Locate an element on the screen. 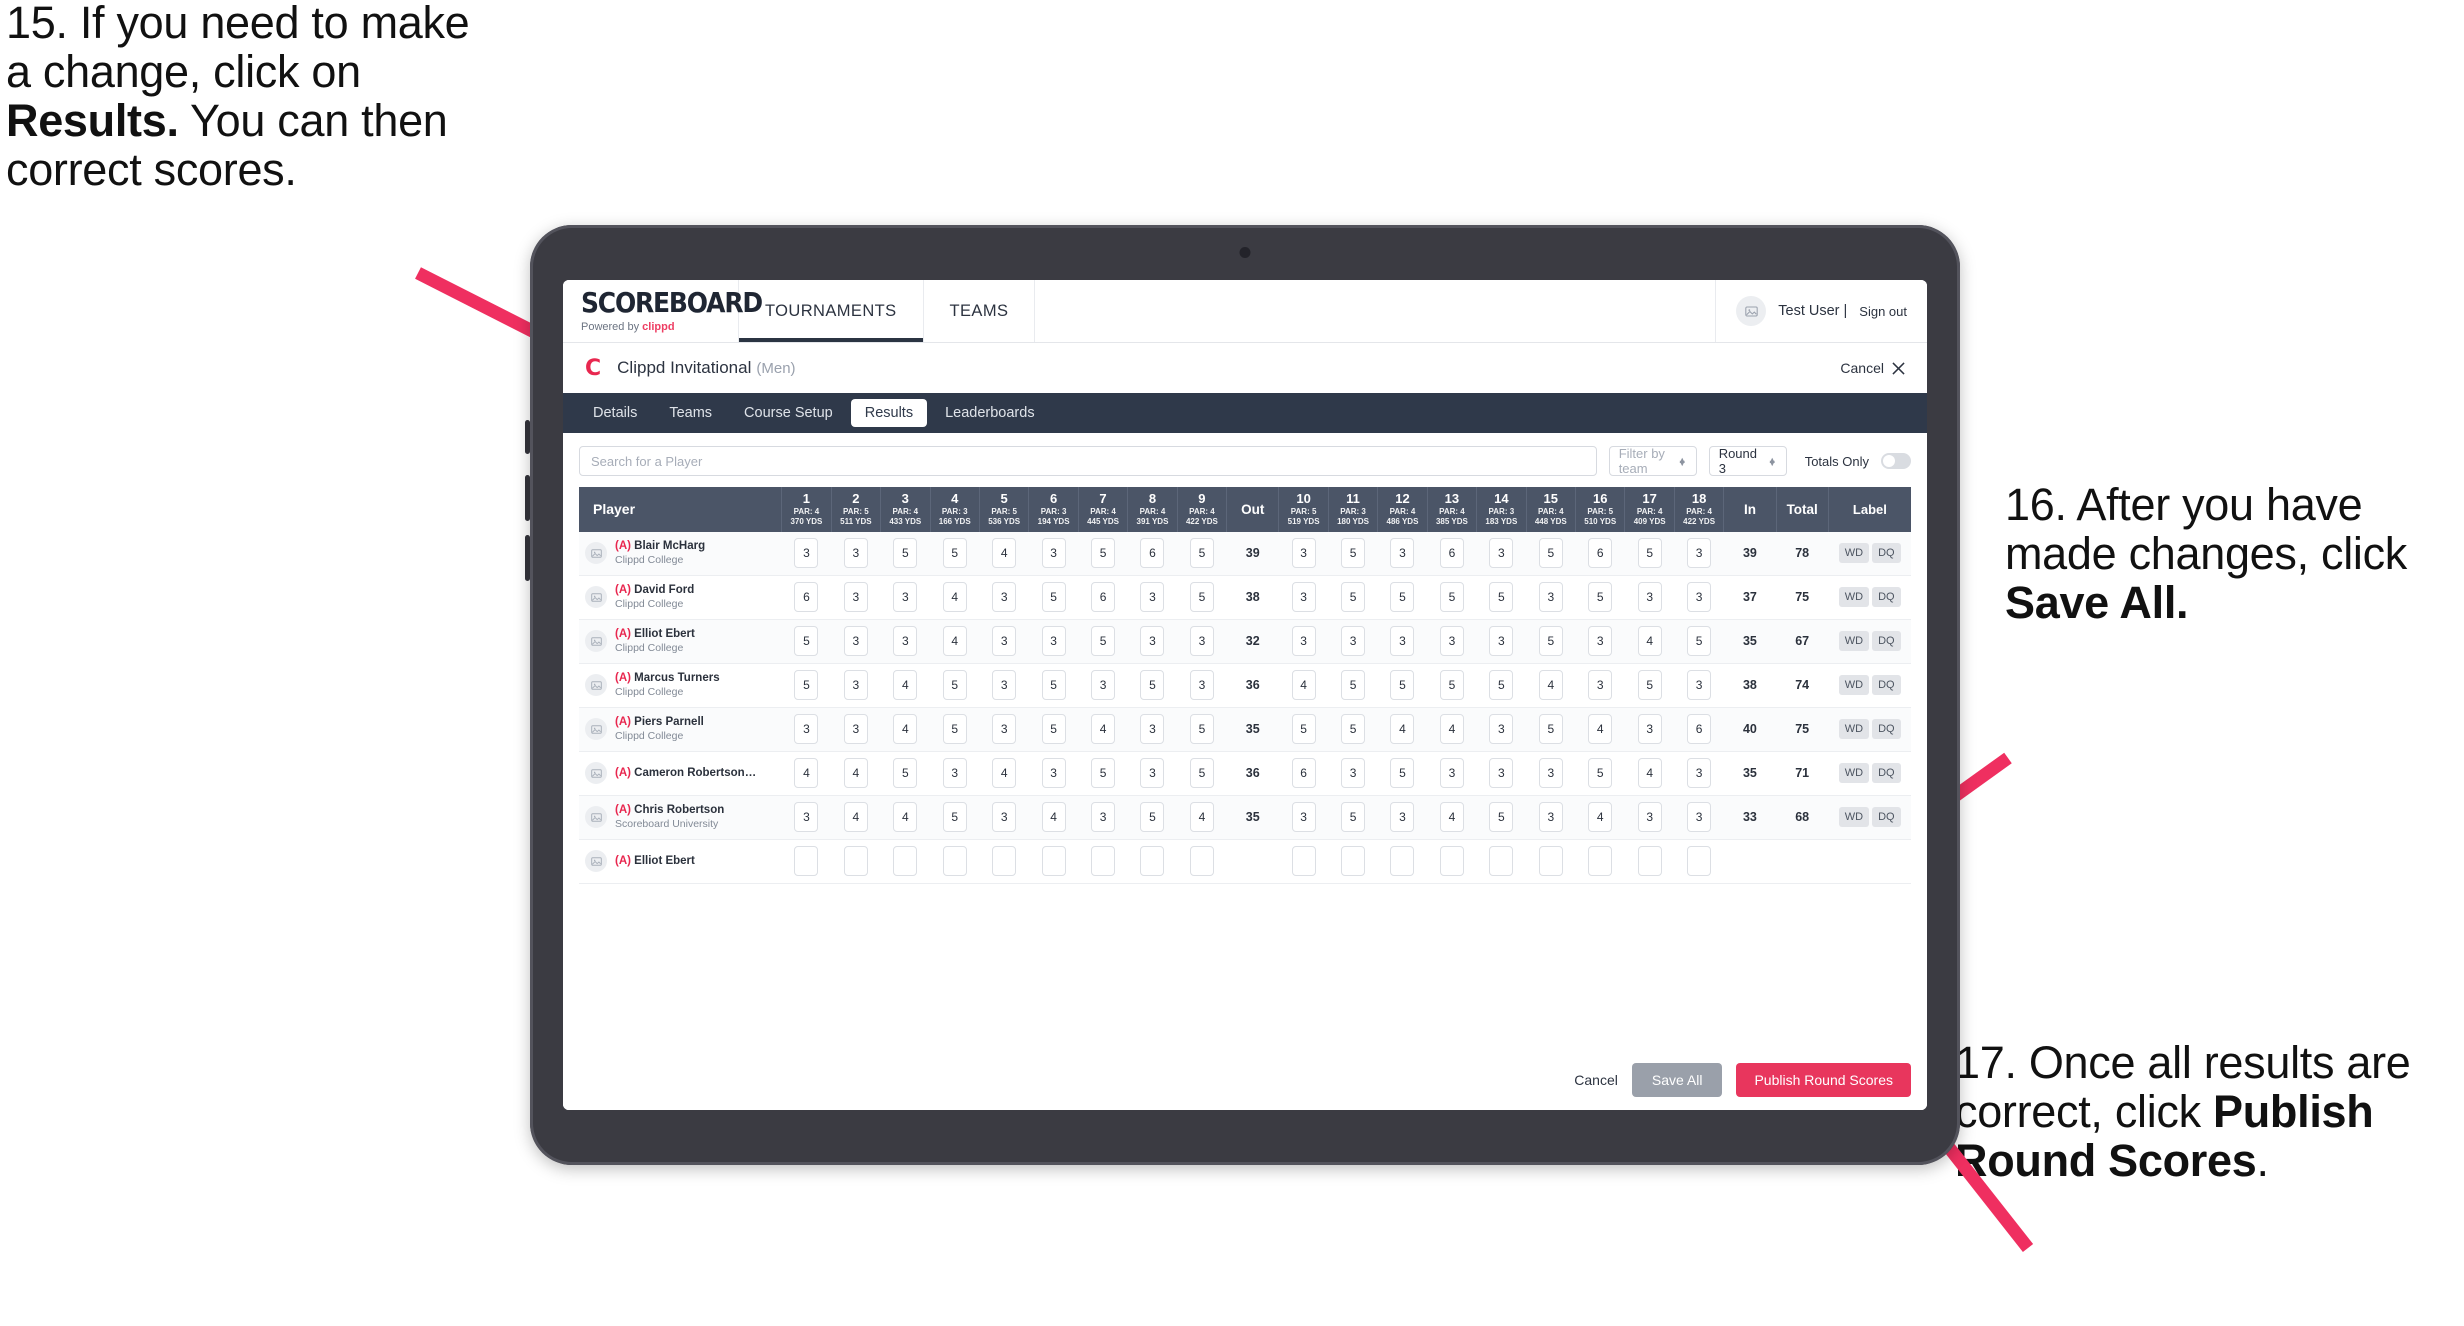  team-filter-select: Filter by team ▲ ▼ is located at coordinates (1652, 461).